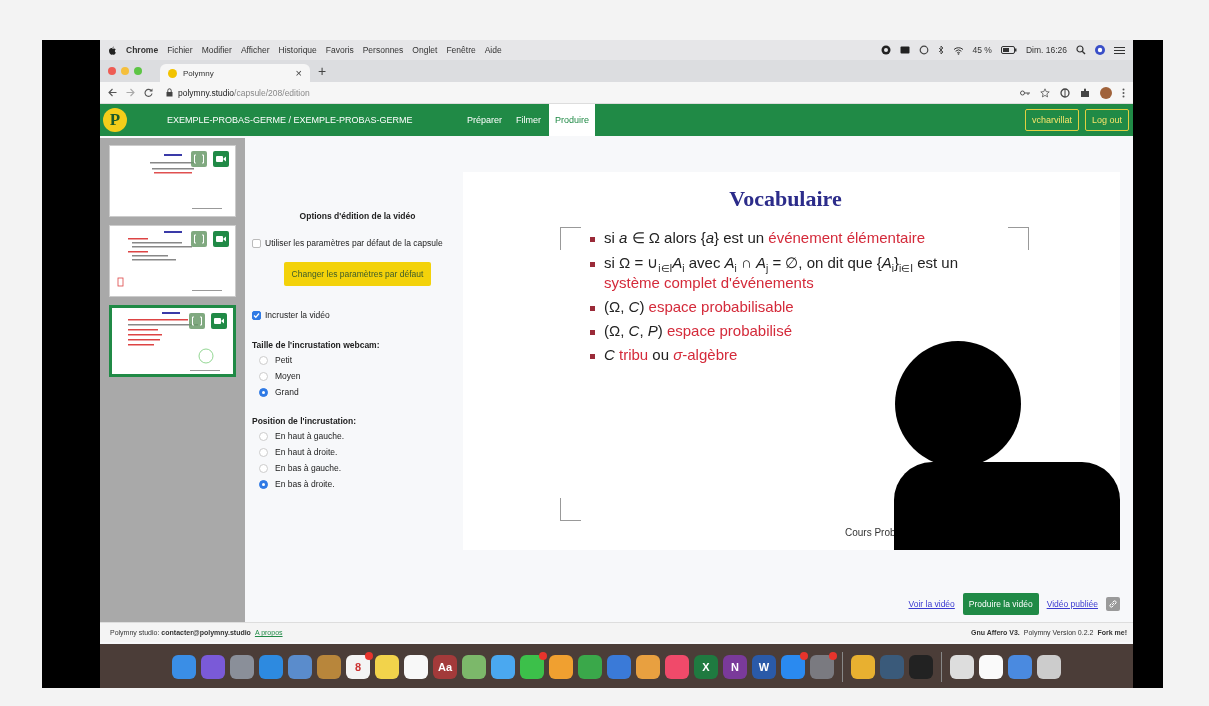 This screenshot has height=706, width=1209. I want to click on produce-video-button: Produire la vidéo, so click(1000, 604).